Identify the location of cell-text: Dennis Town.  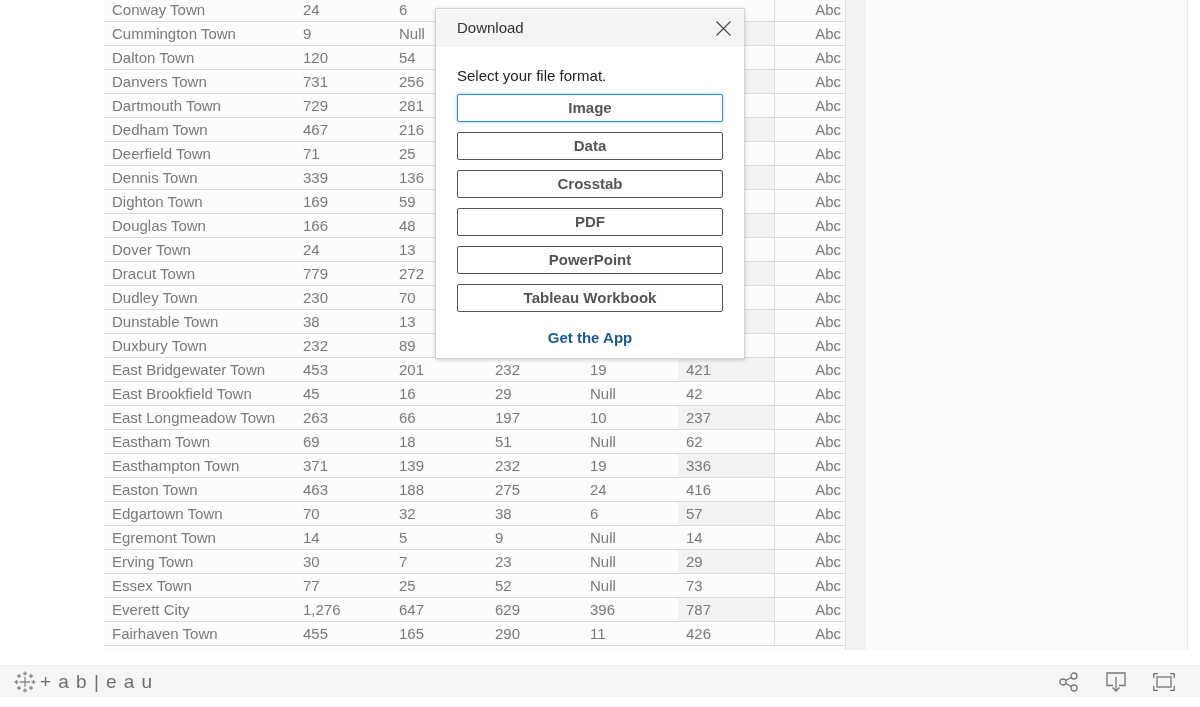
(155, 177).